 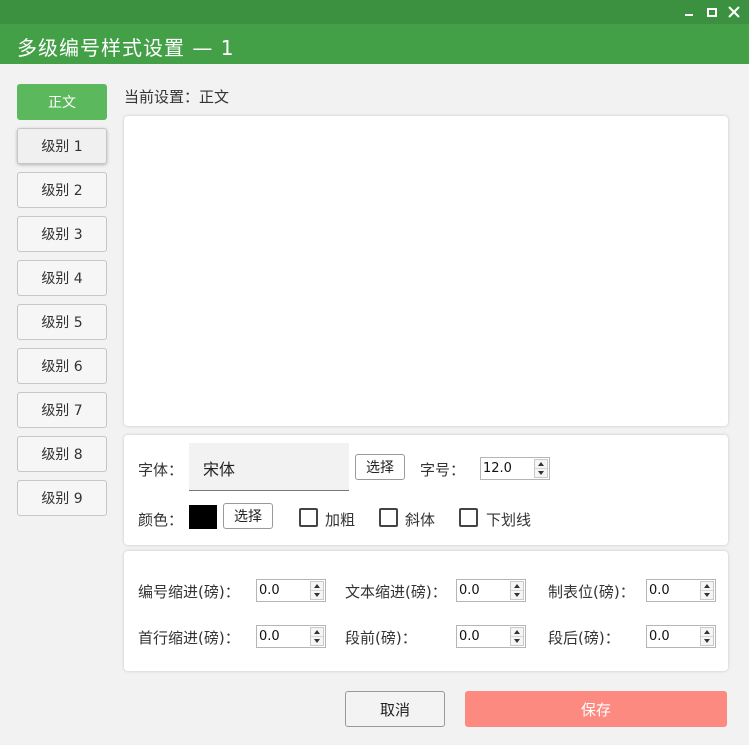 I want to click on color-swatch, so click(x=203, y=517).